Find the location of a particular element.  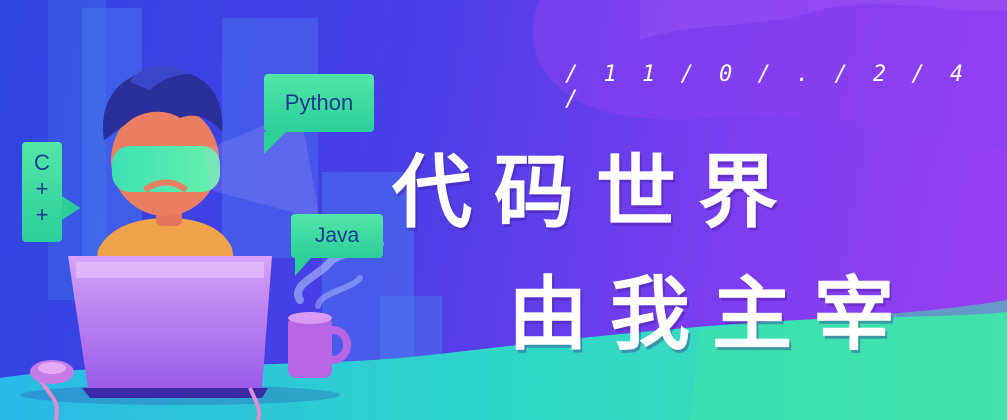

headline-line-2: 由我主宰 is located at coordinates (712, 314).